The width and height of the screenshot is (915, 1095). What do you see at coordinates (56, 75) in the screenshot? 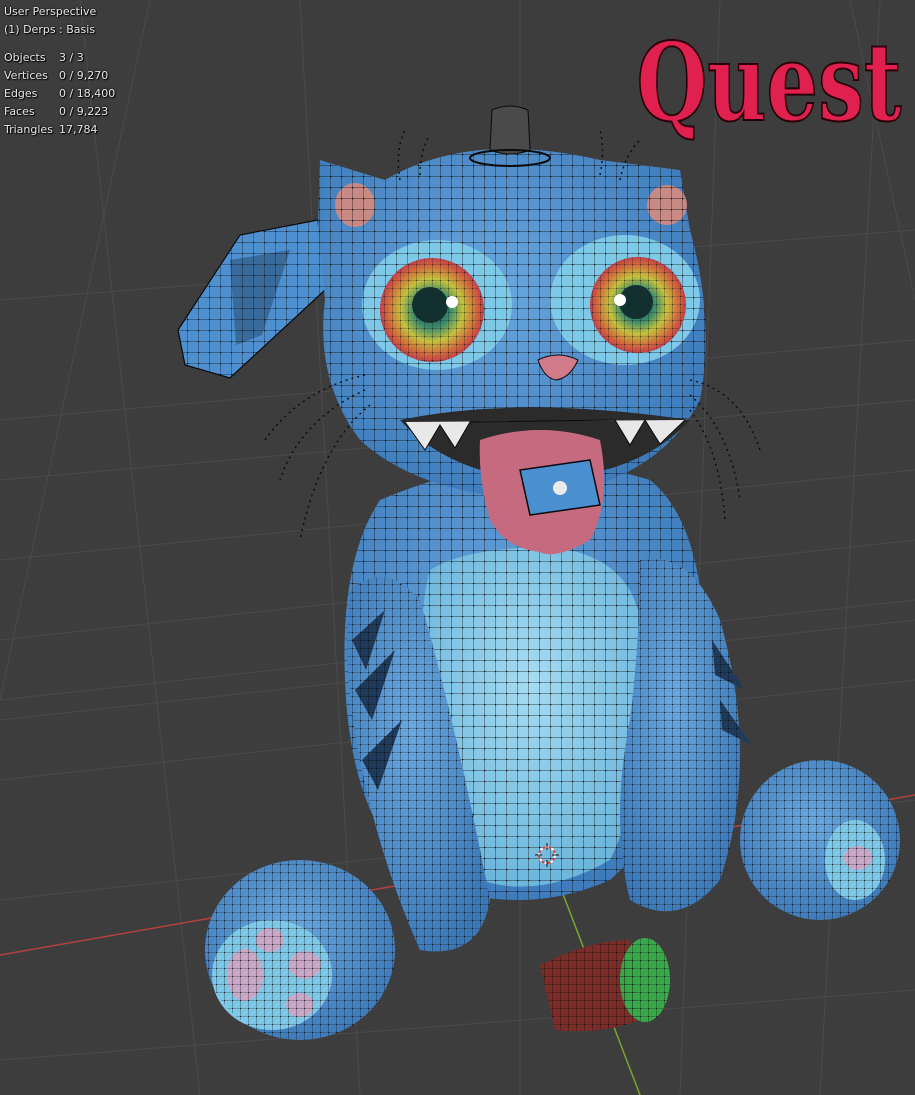
I see `stat-vertices: Vertices 0 / 9,270` at bounding box center [56, 75].